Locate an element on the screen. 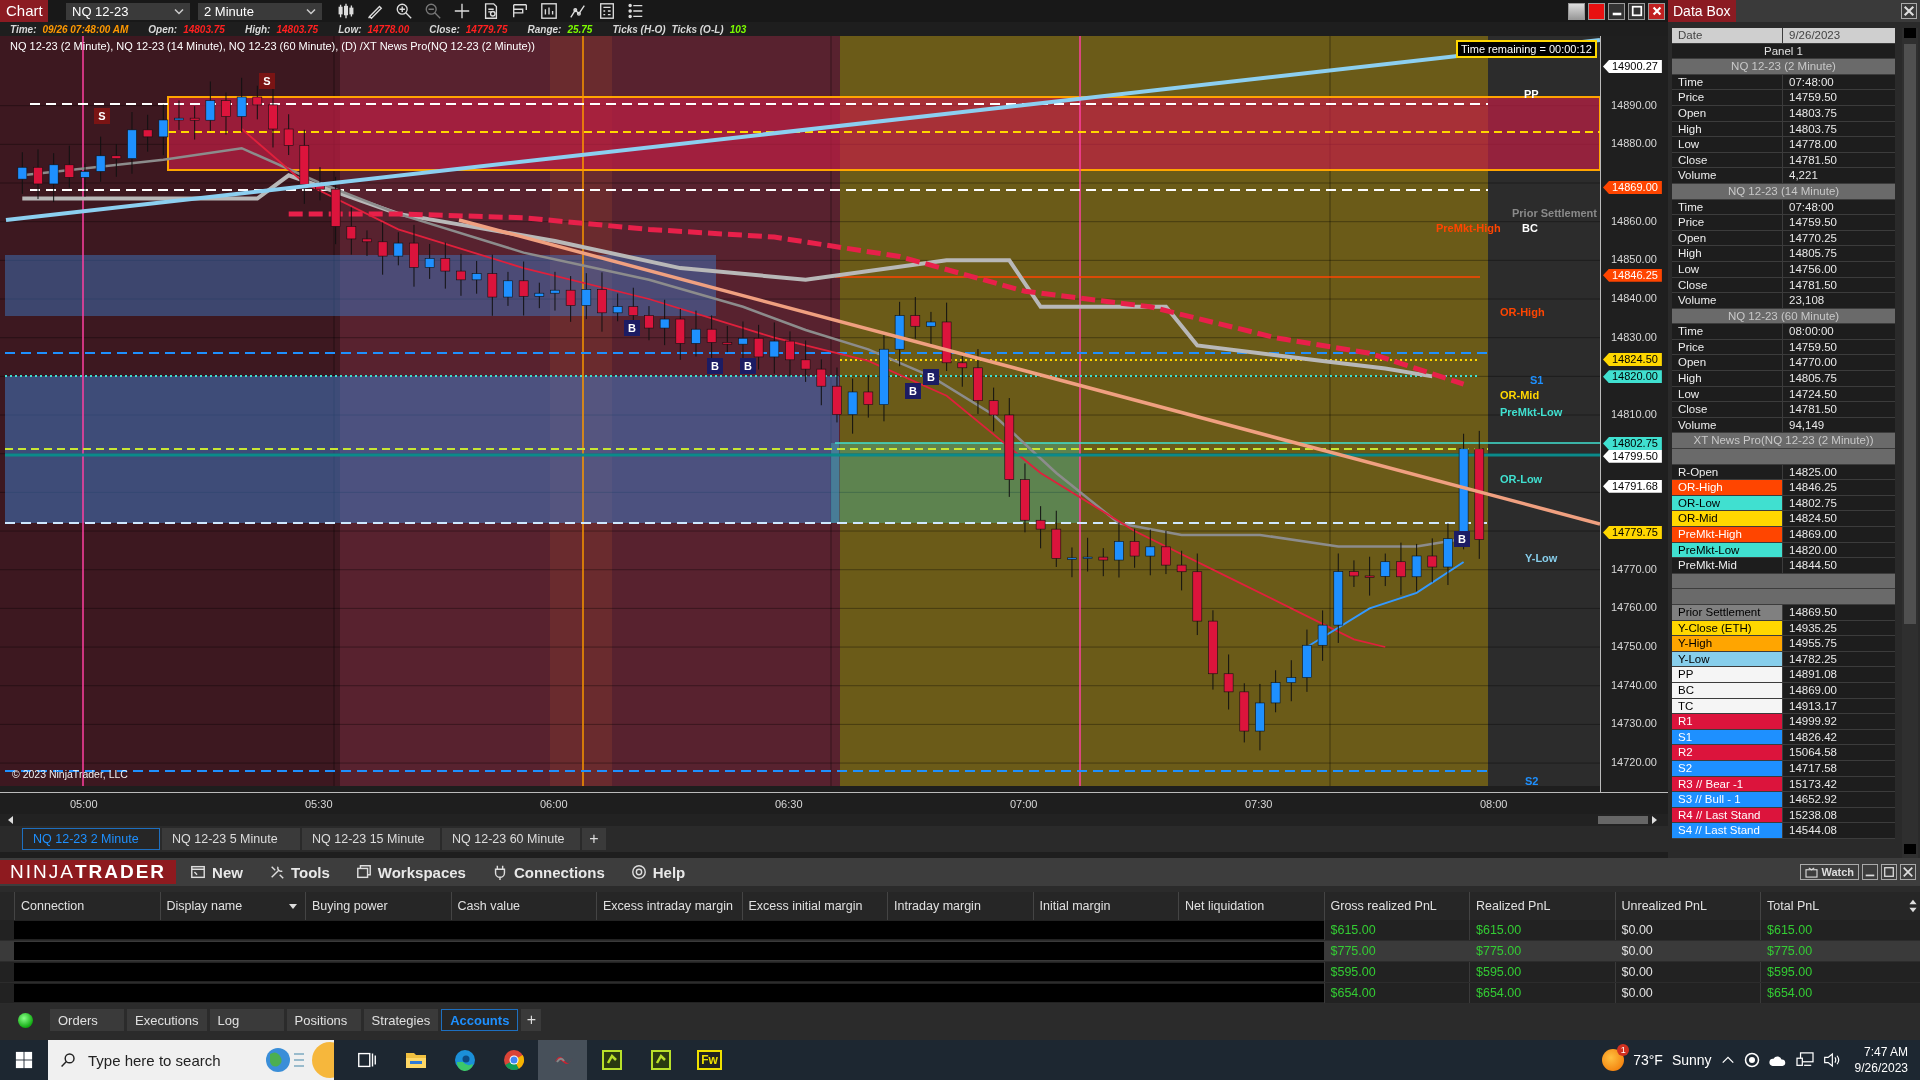  price-tick-label: 14880.00 is located at coordinates (1634, 143).